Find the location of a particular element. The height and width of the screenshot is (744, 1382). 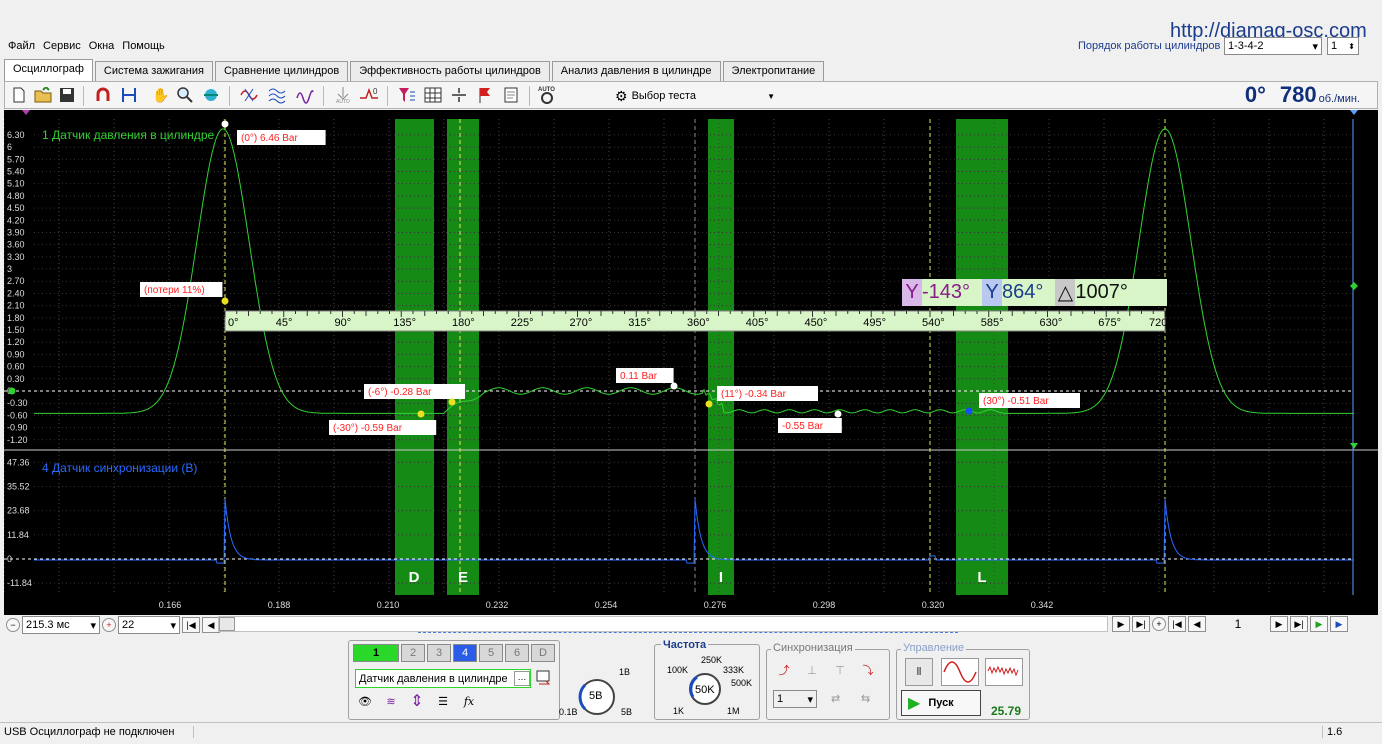

channel-4-button: 4 is located at coordinates (465, 653).